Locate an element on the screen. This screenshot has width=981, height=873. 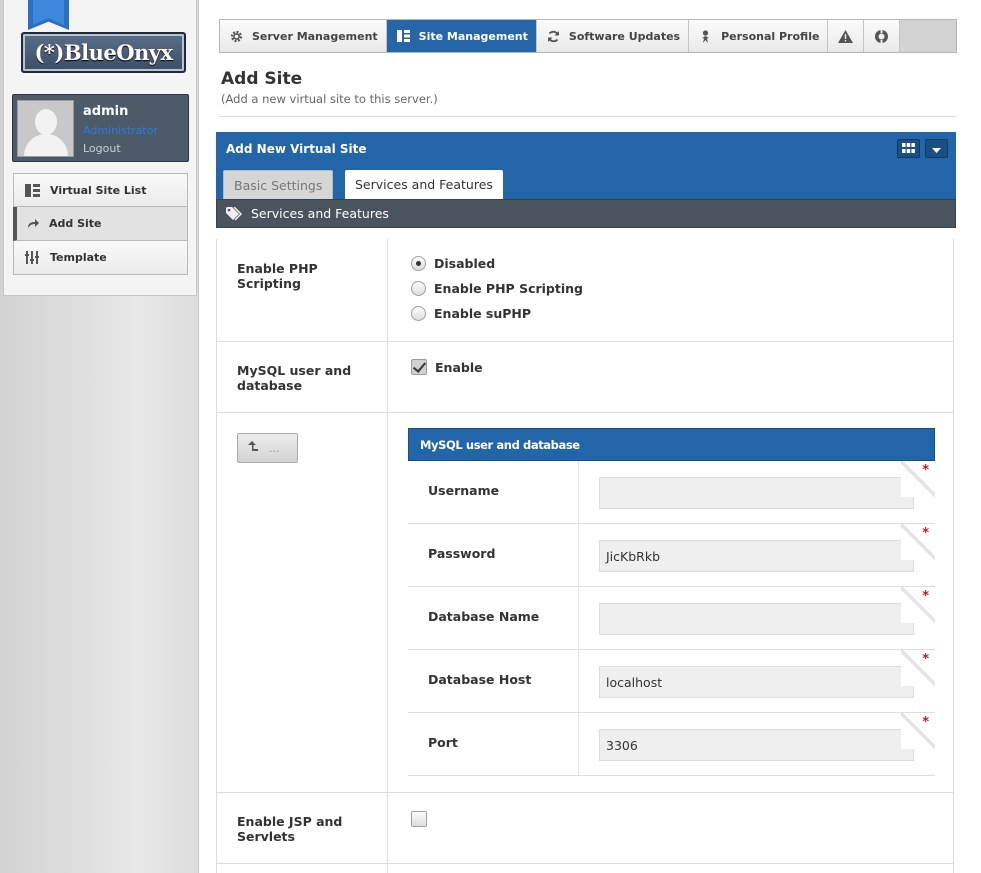
dropdown-button is located at coordinates (936, 148).